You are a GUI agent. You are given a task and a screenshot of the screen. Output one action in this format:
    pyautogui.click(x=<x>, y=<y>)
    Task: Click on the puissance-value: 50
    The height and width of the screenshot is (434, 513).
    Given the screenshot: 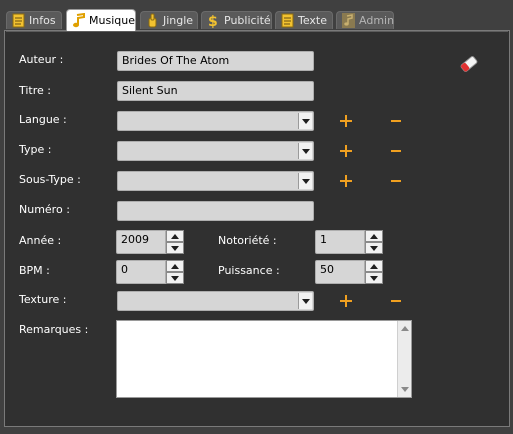 What is the action you would take?
    pyautogui.click(x=340, y=272)
    